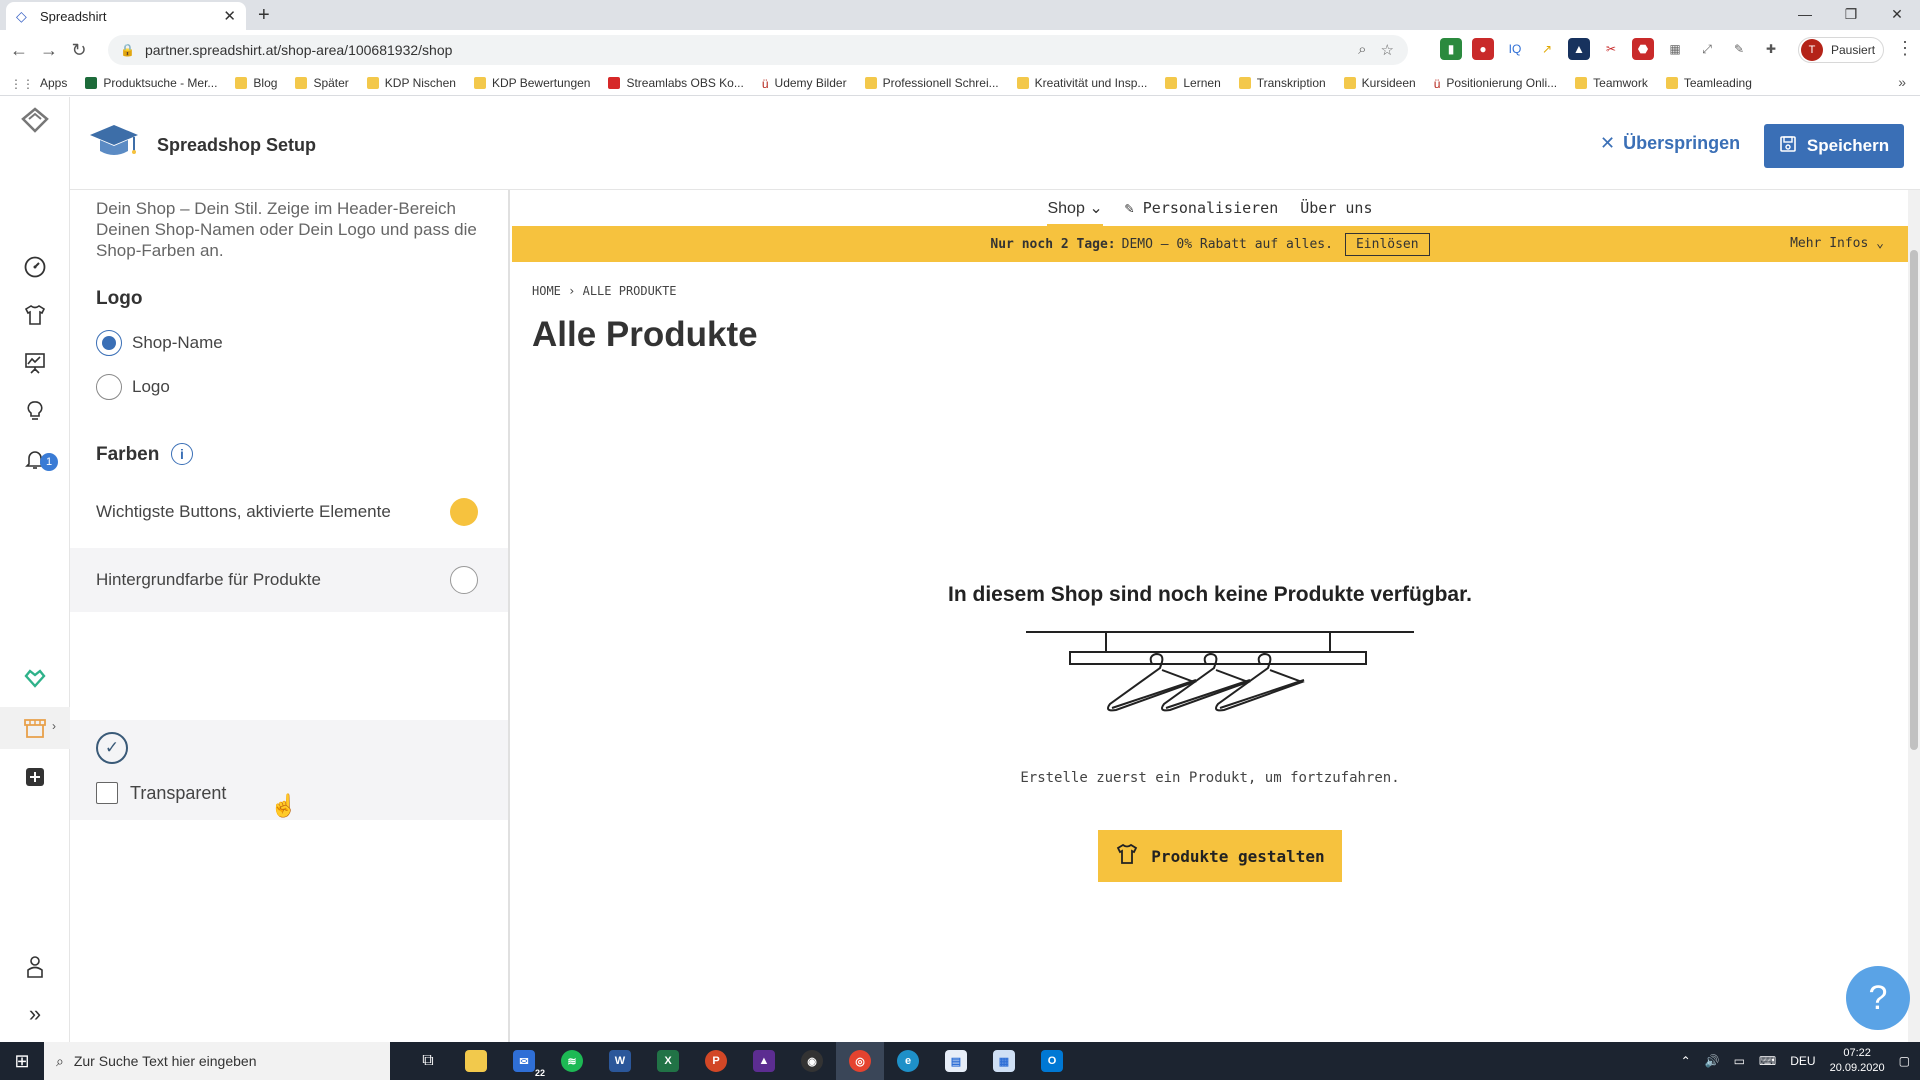  What do you see at coordinates (159, 343) in the screenshot?
I see `radio-shop-name: Shop-Name` at bounding box center [159, 343].